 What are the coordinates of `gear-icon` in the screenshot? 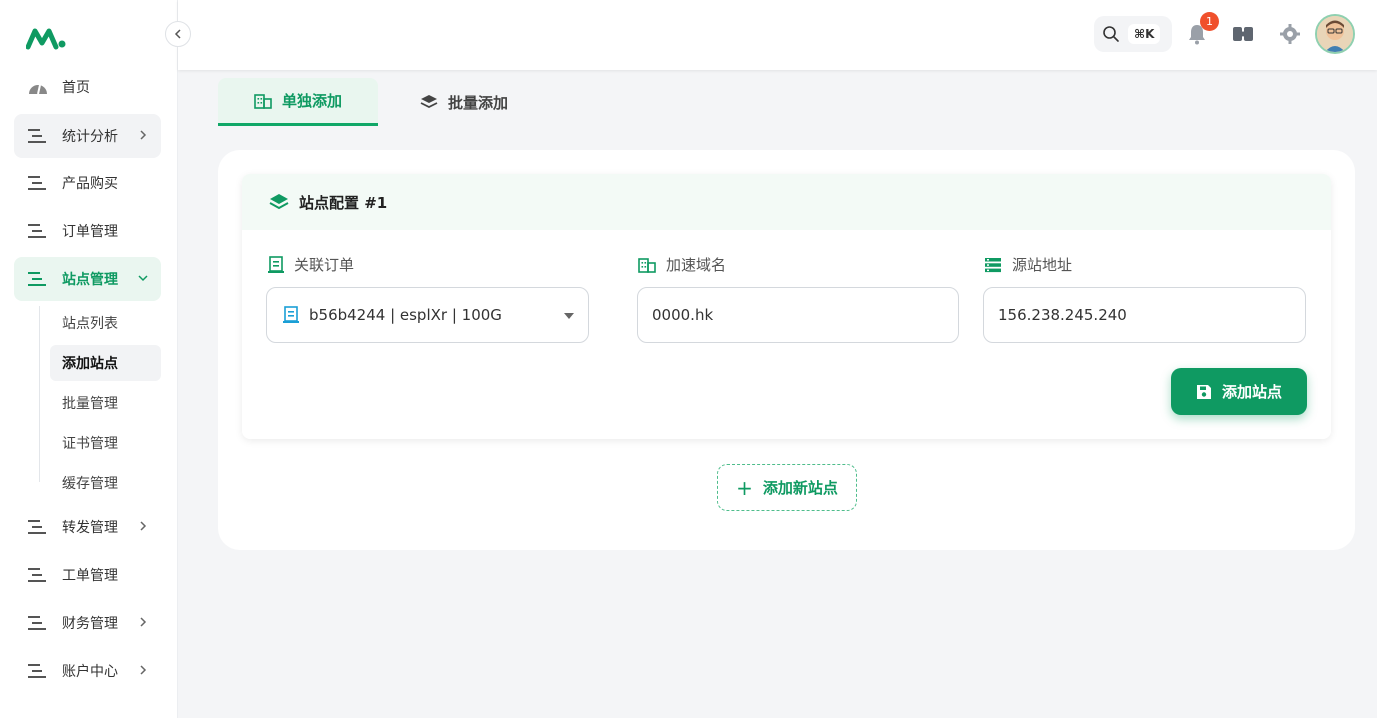 It's located at (1290, 34).